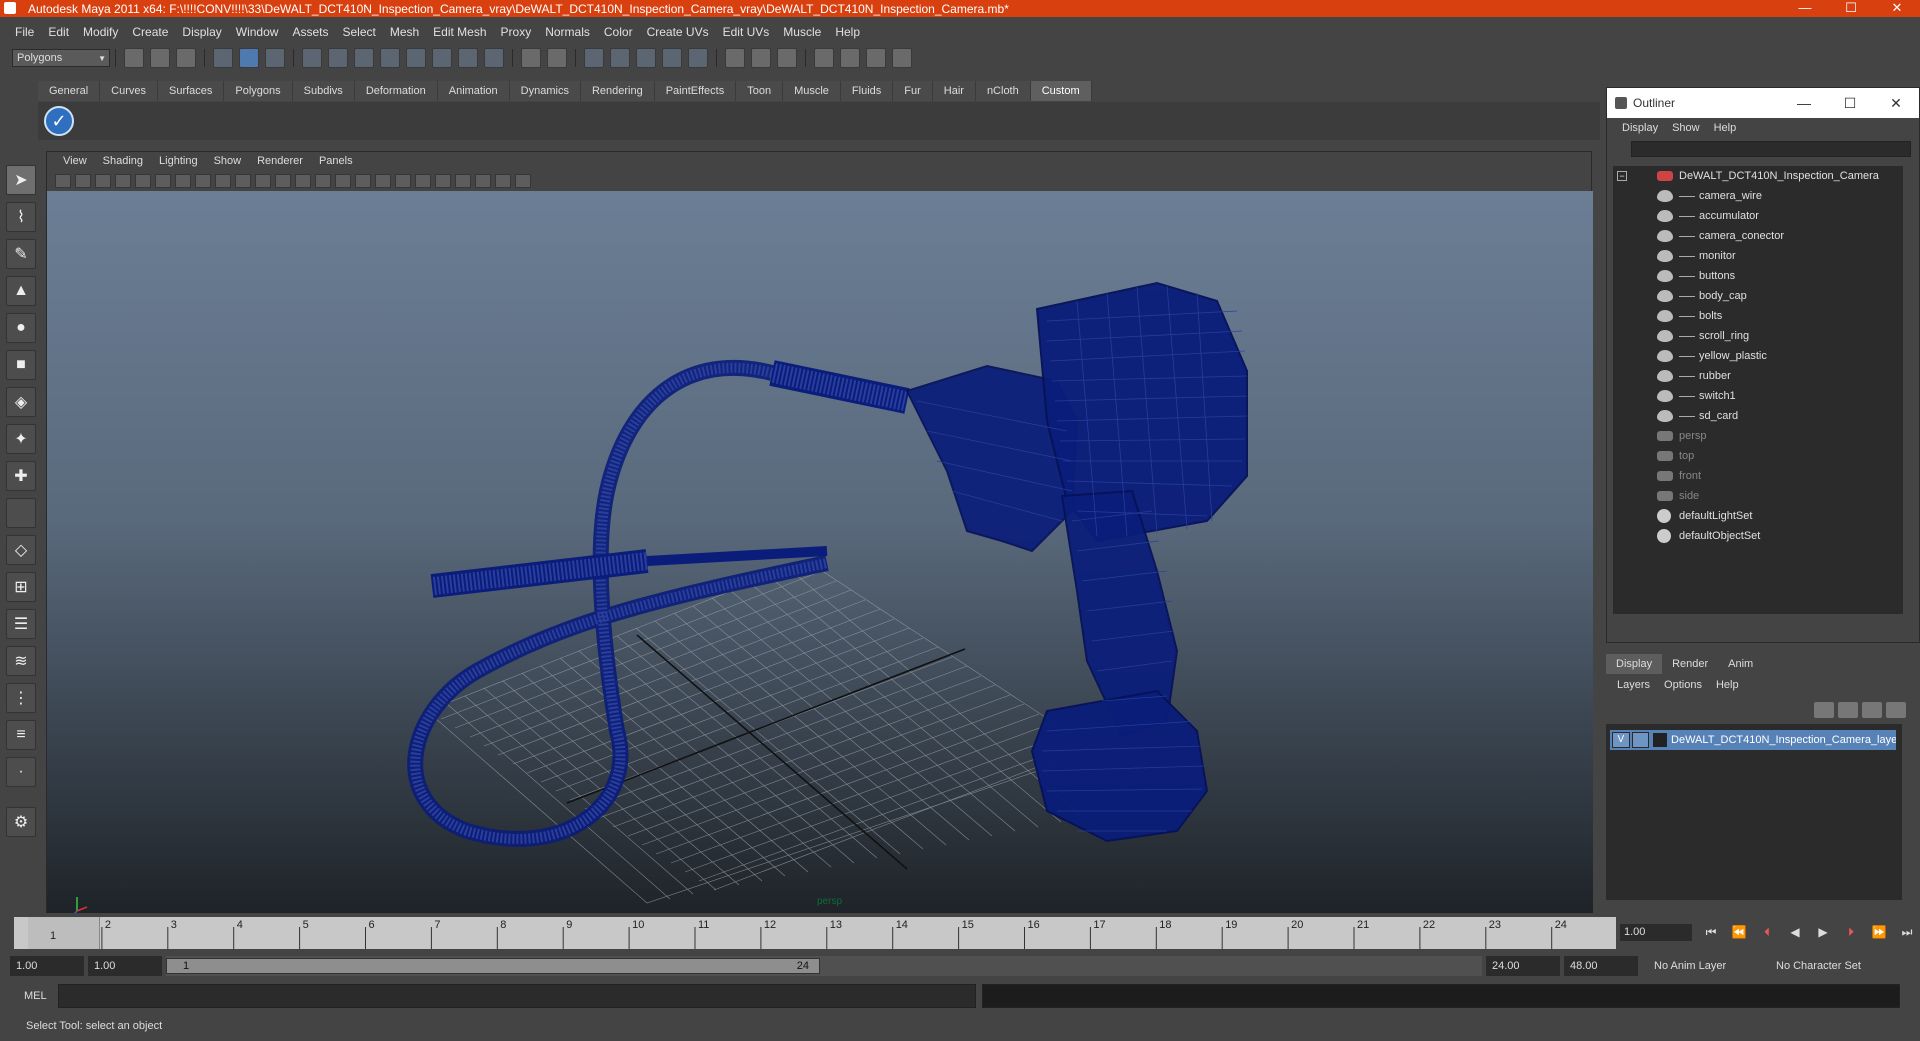 This screenshot has width=1920, height=1041. Describe the element at coordinates (1771, 149) in the screenshot. I see `outliner-filter-input` at that location.